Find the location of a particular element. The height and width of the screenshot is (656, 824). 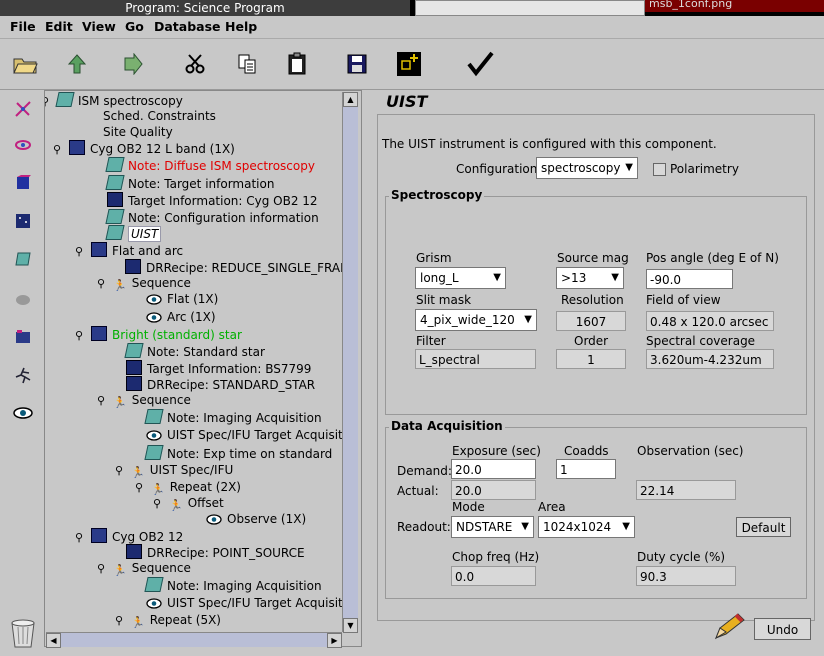

duty-cycle-value: 90.3 is located at coordinates (686, 576).